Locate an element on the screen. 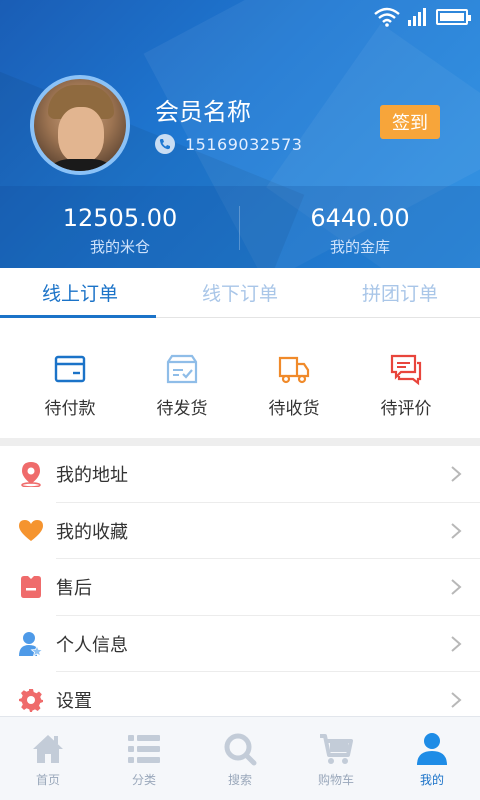  stat-divider is located at coordinates (239, 228).